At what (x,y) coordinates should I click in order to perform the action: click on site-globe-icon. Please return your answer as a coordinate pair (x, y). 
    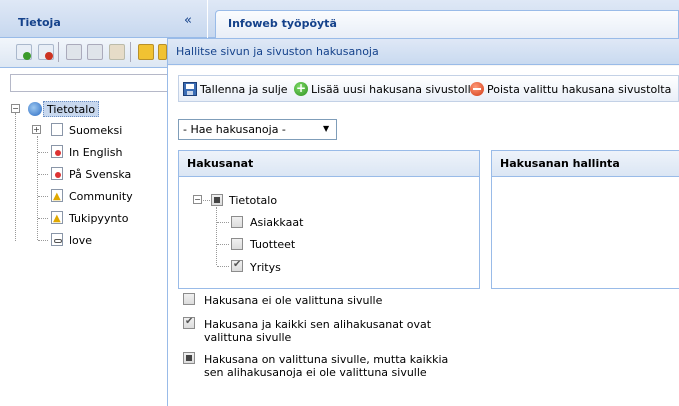
    Looking at the image, I should click on (35, 109).